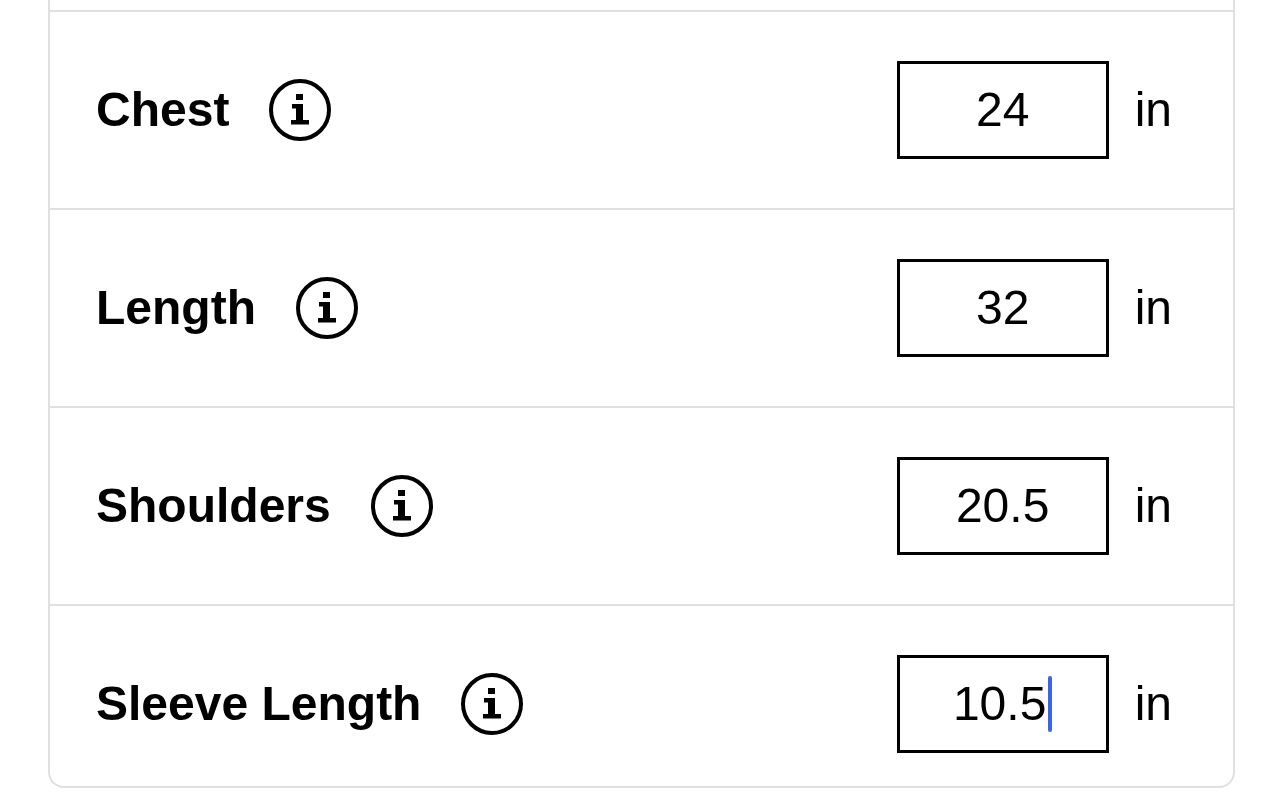  Describe the element at coordinates (163, 110) in the screenshot. I see `measurement-label: Chest` at that location.